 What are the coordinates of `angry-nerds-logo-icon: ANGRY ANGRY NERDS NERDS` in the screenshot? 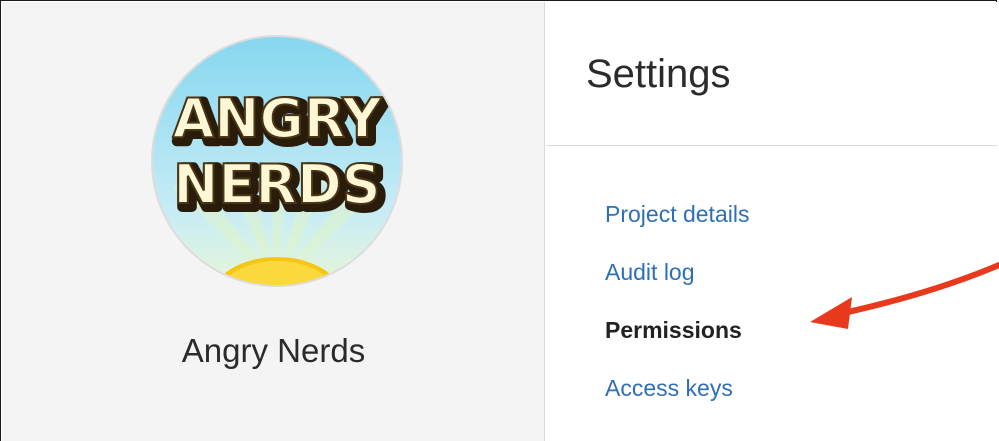 It's located at (277, 161).